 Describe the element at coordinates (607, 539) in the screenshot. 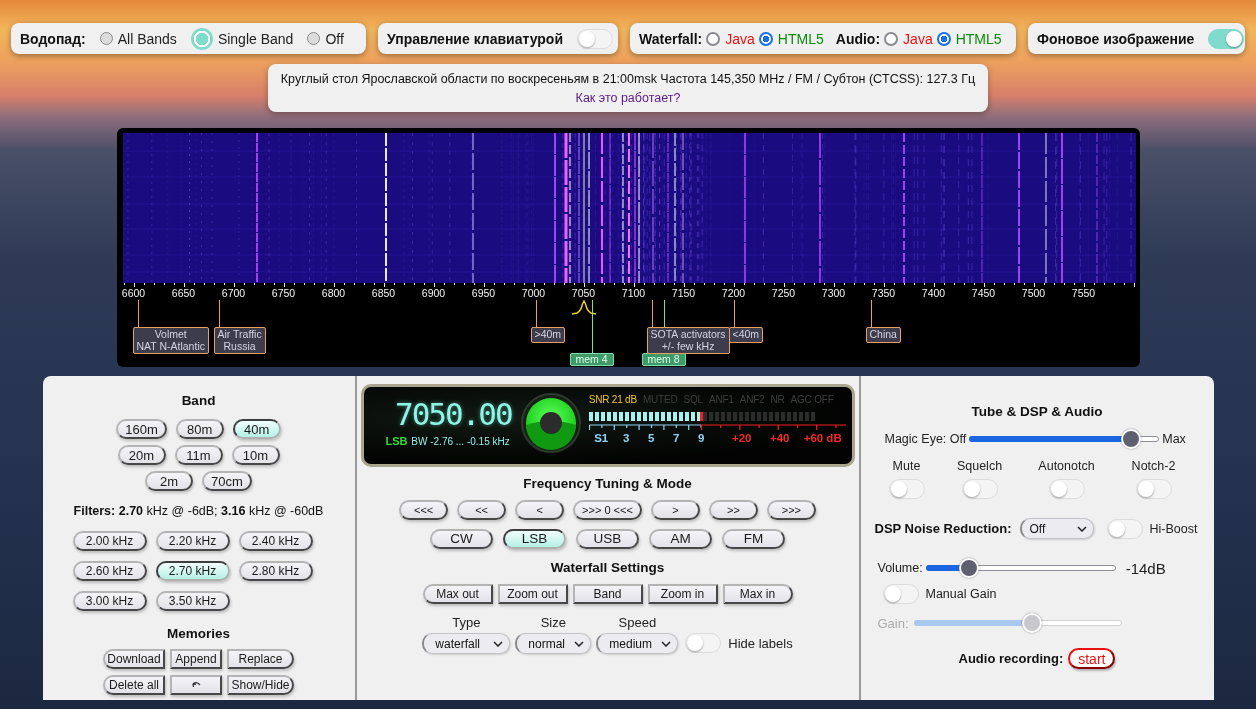

I see `mode-button: USB` at that location.